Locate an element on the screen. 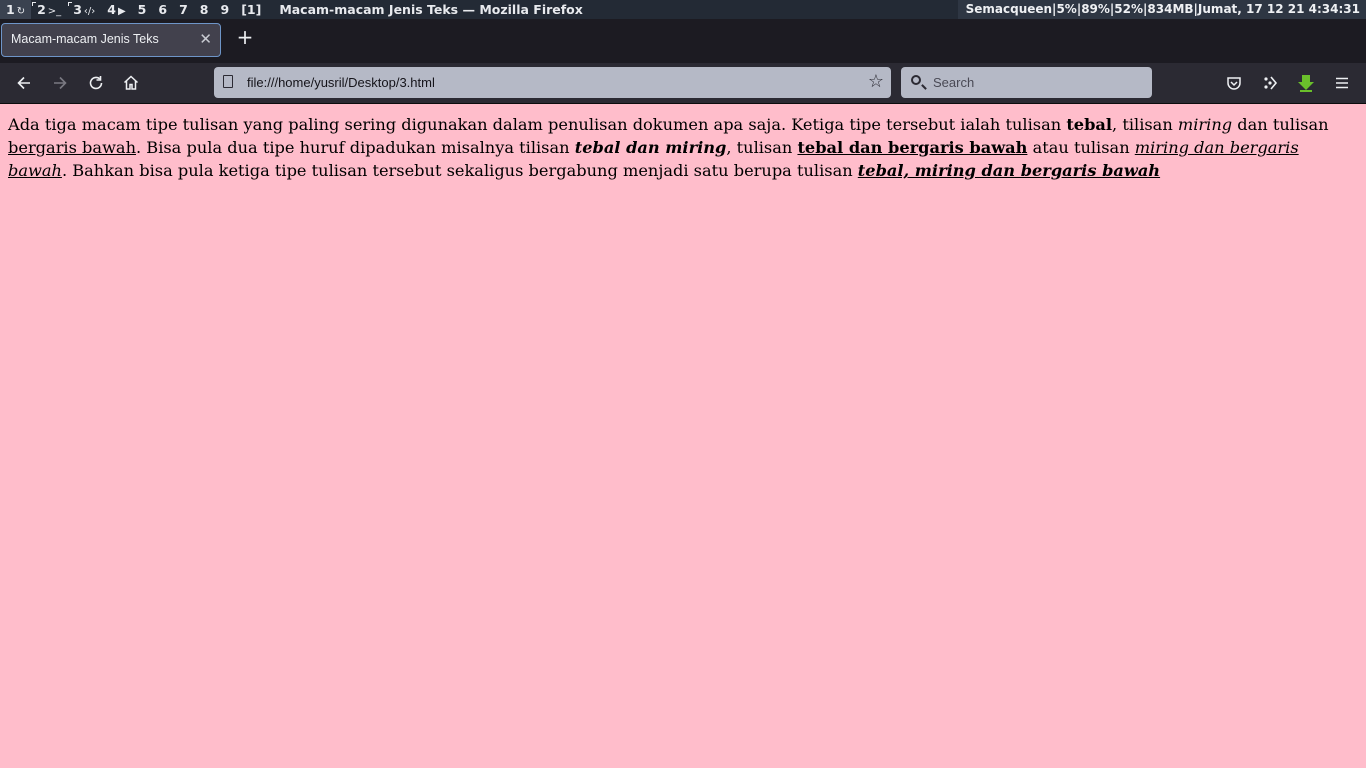 The width and height of the screenshot is (1366, 768). tab-bar: Macam-macam Jenis Teks ✕ + is located at coordinates (683, 41).